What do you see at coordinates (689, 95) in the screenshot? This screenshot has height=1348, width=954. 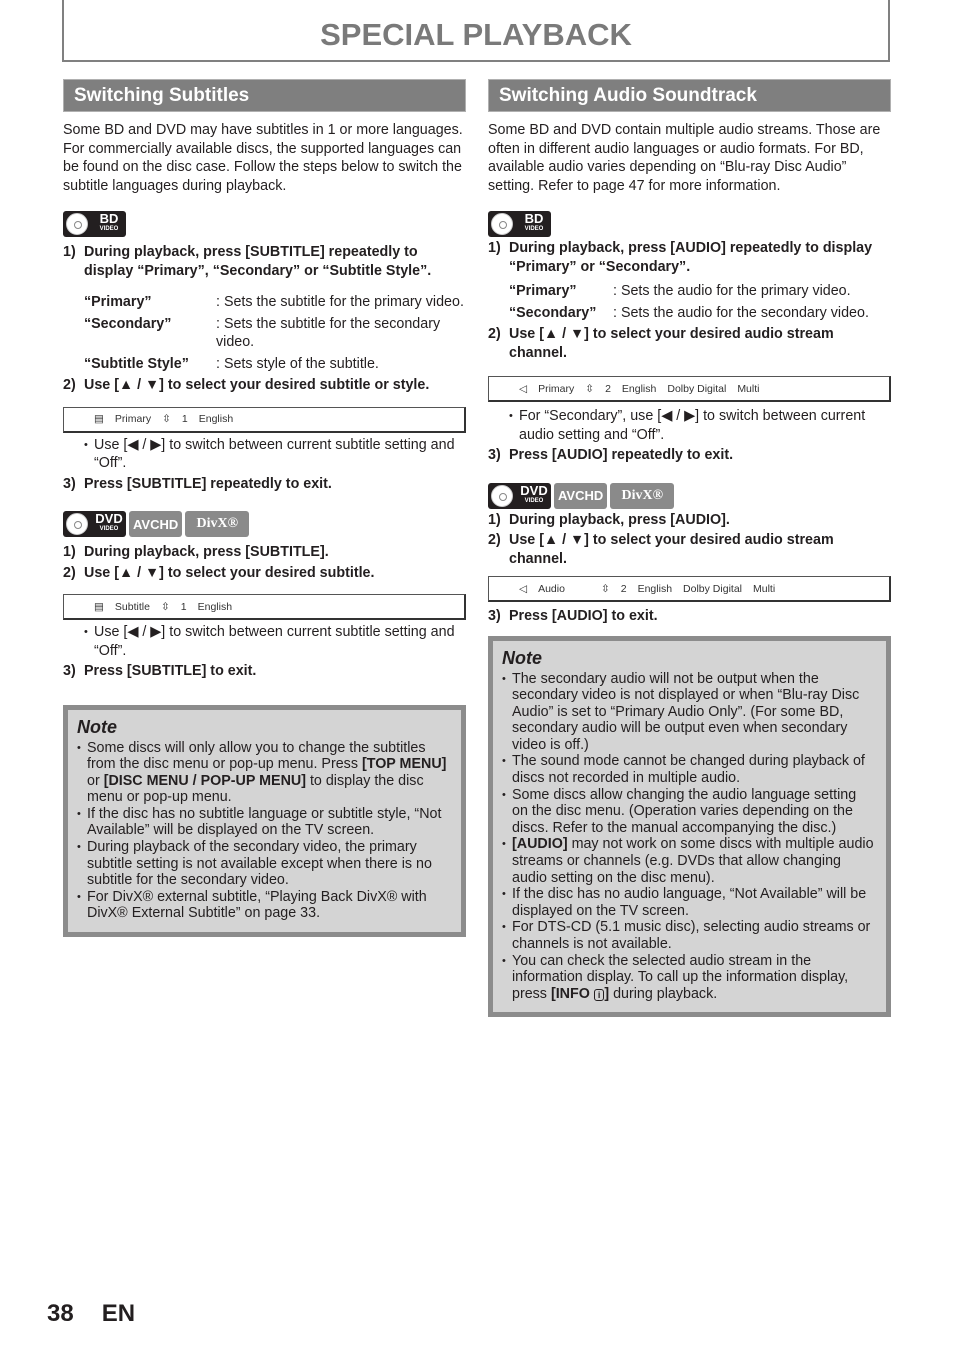 I see `section-heading: Switching Audio Soundtrack` at bounding box center [689, 95].